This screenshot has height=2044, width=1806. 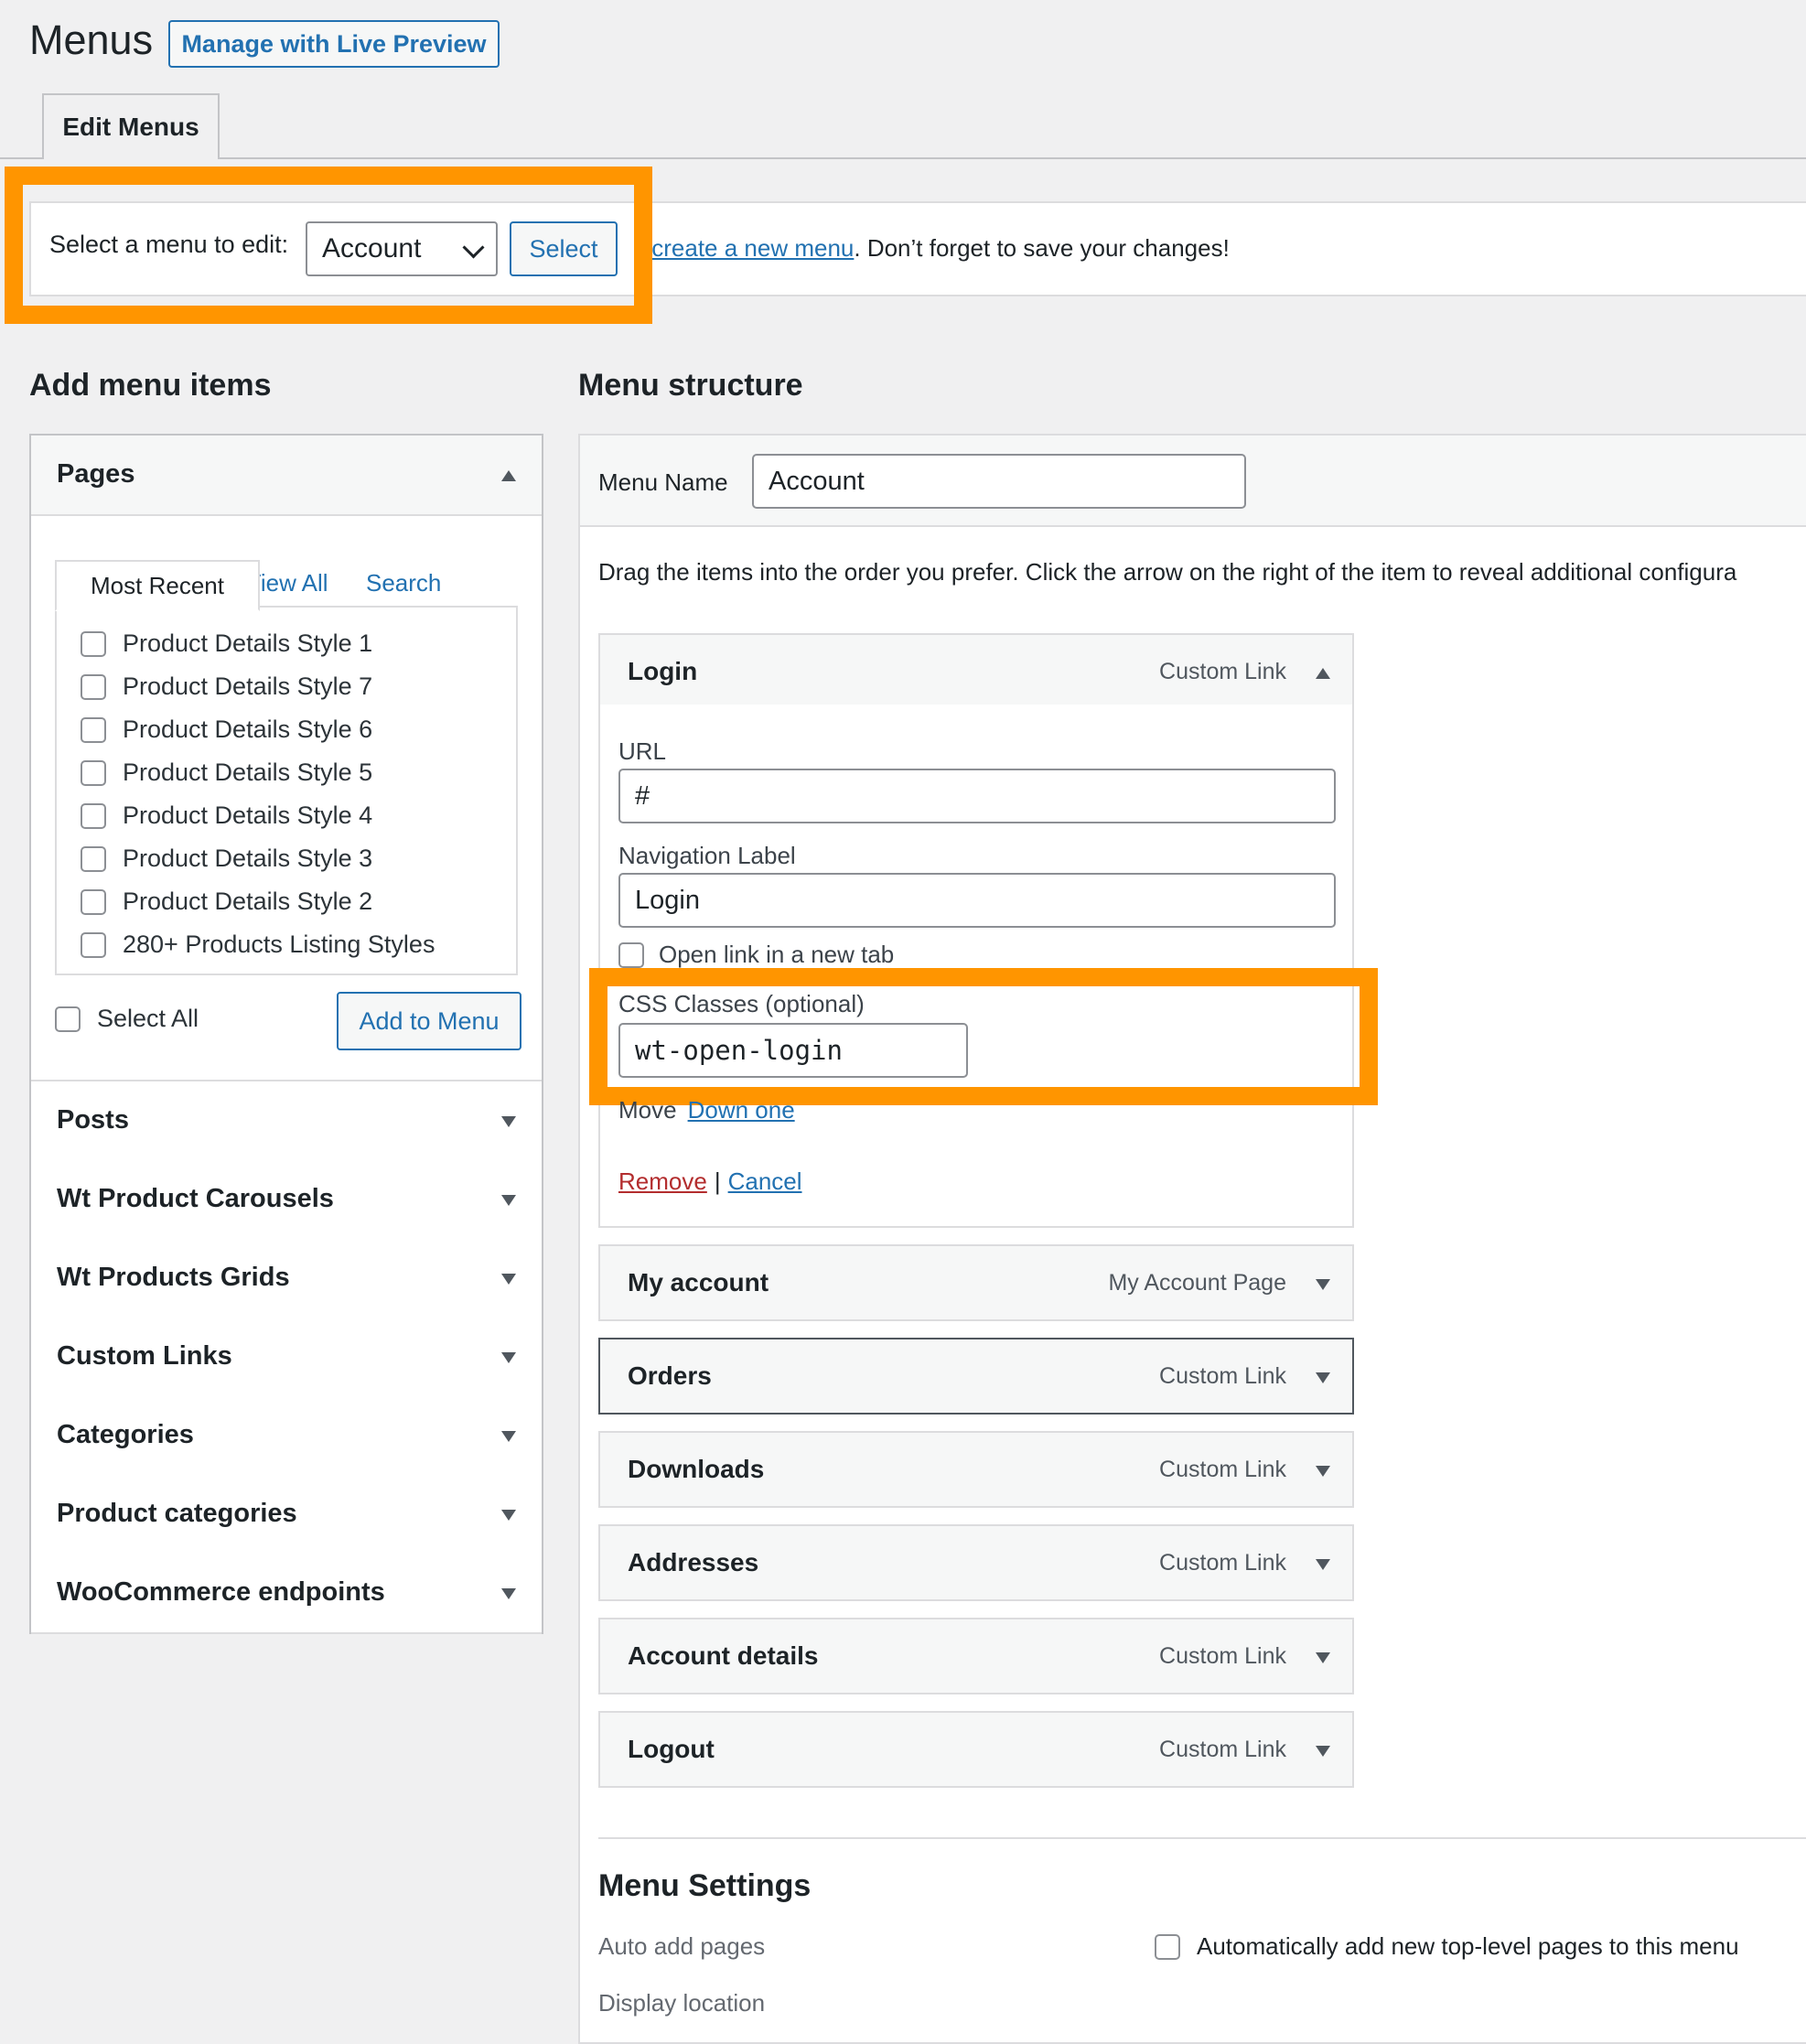 I want to click on auto-add-pages-label: Auto add pages, so click(x=682, y=1946).